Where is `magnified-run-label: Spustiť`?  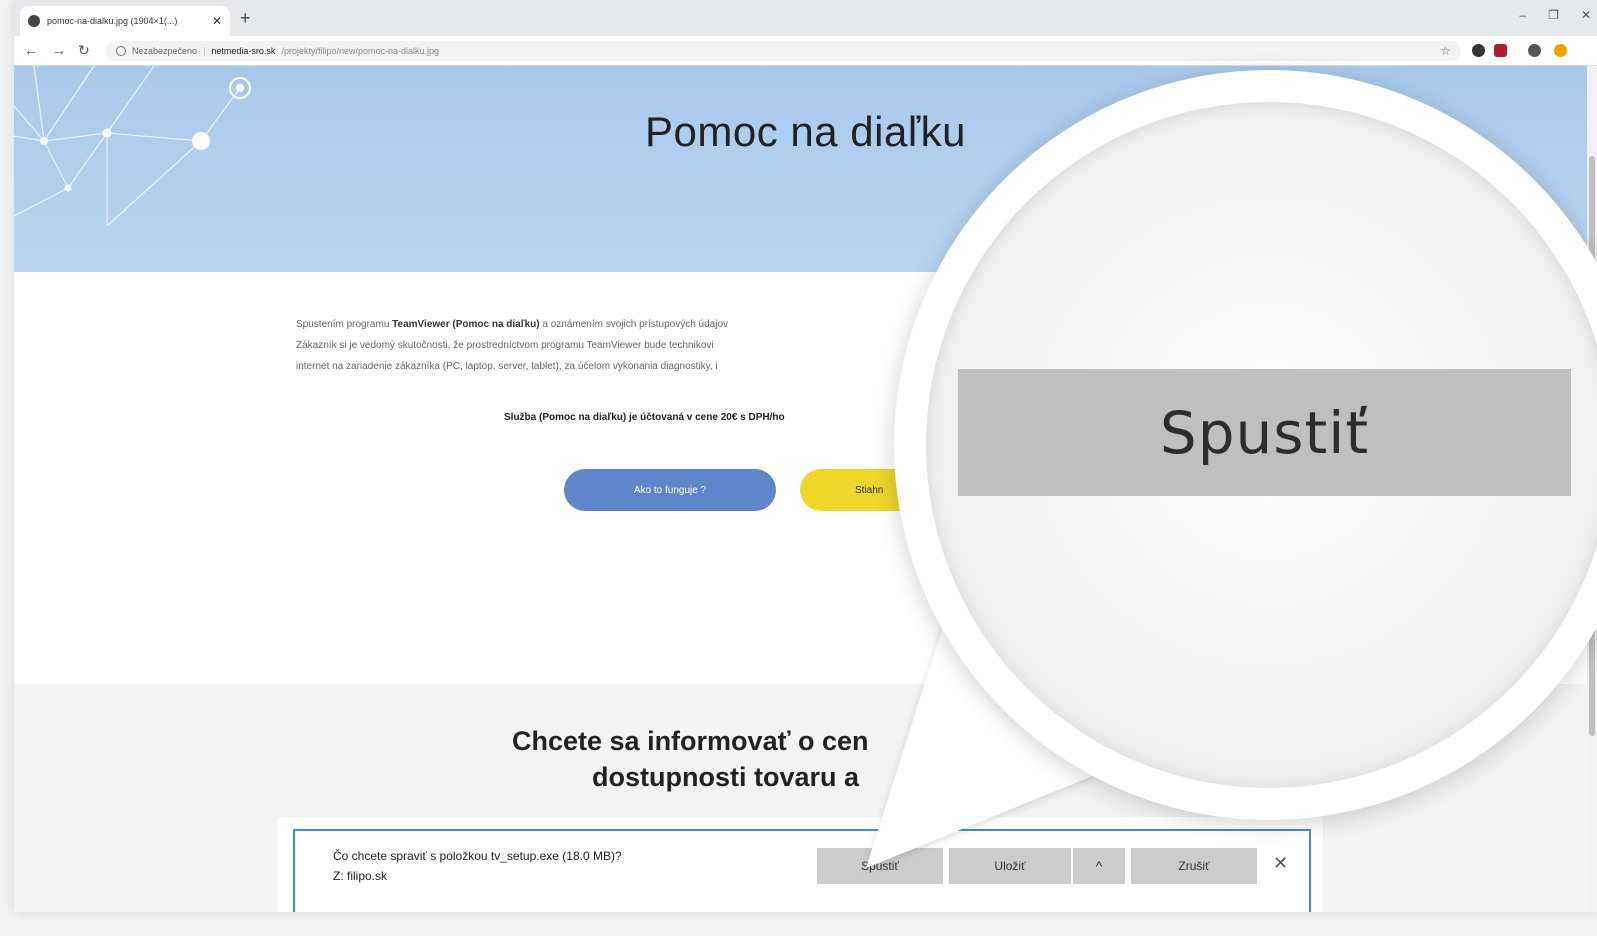
magnified-run-label: Spustiť is located at coordinates (1264, 432).